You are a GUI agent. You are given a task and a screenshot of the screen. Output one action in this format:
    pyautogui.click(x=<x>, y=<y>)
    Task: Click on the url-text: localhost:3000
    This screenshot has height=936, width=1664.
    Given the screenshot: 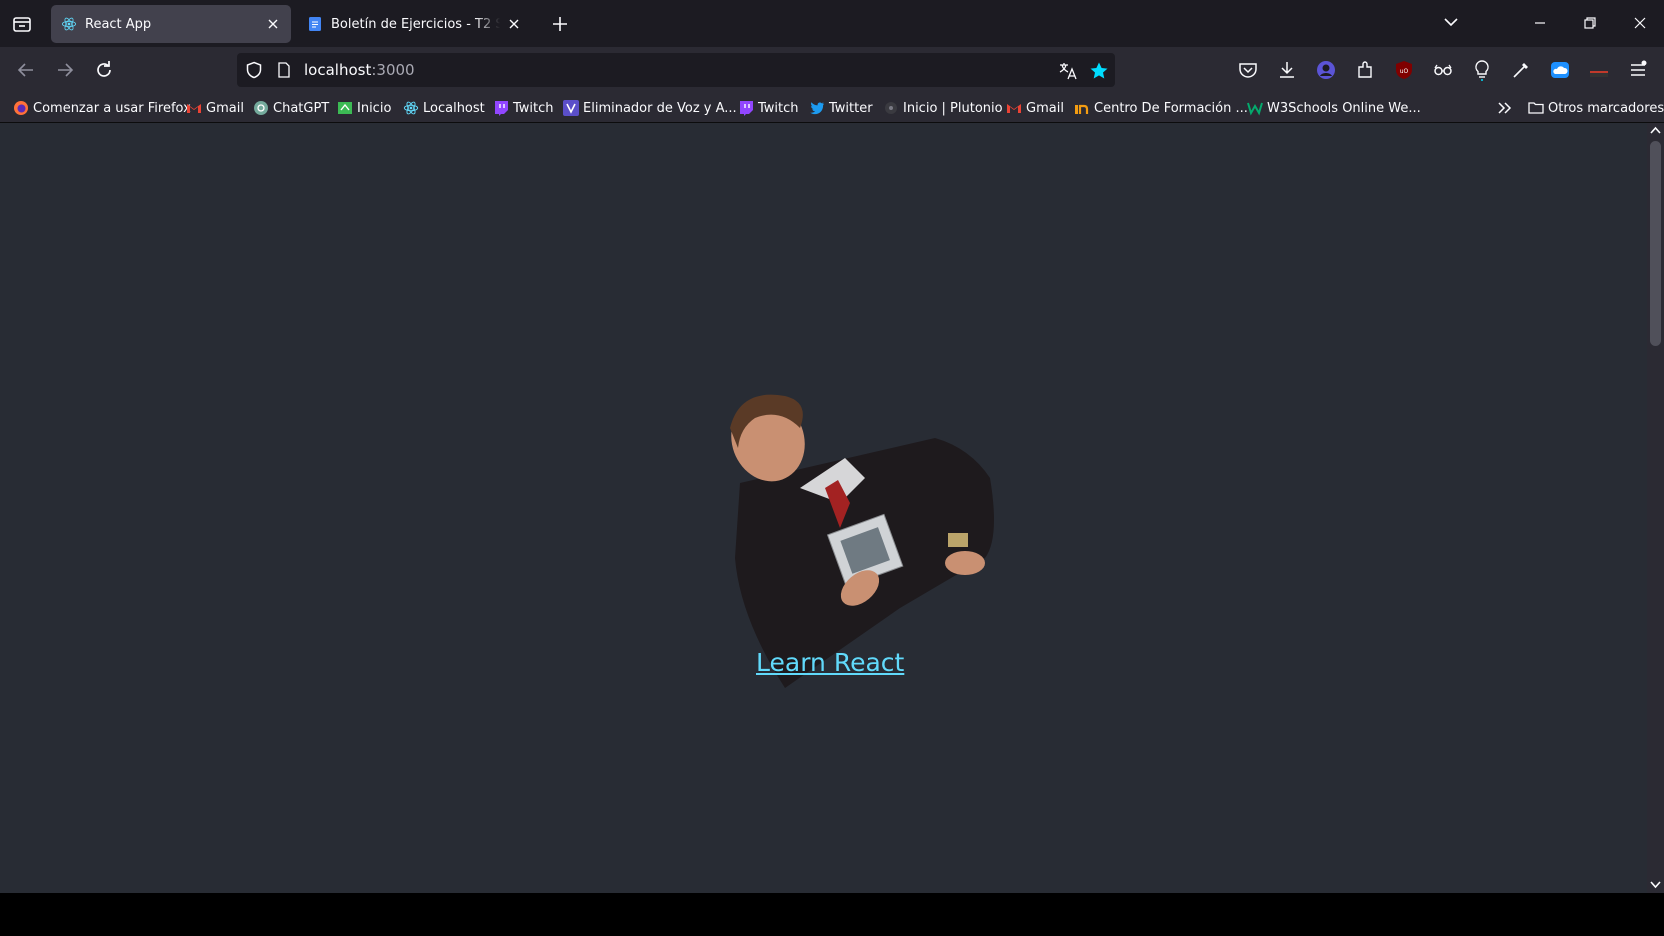 What is the action you would take?
    pyautogui.click(x=359, y=70)
    